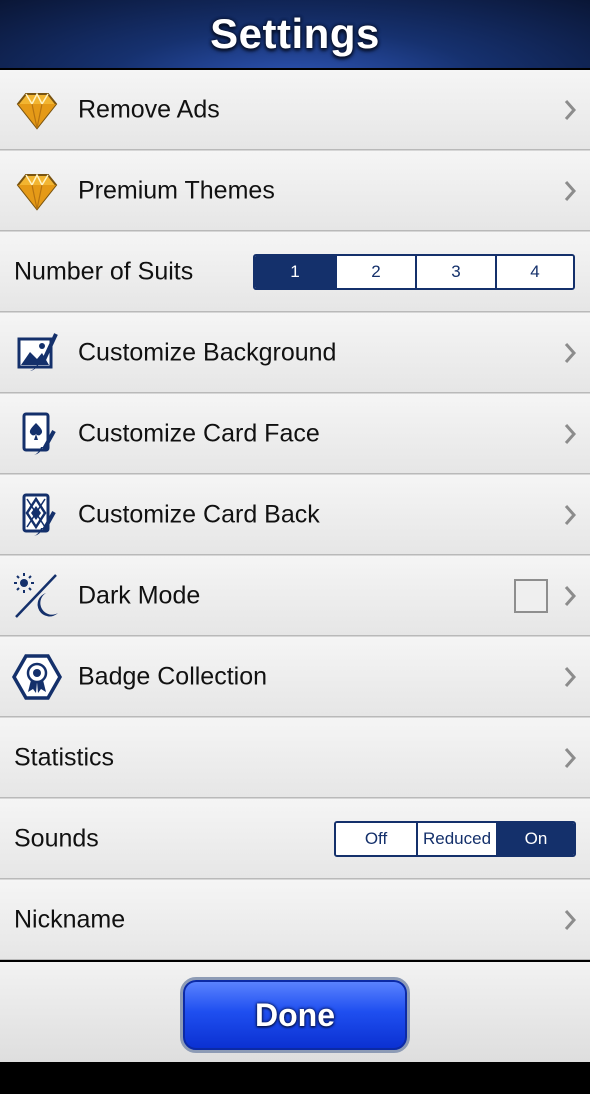 The height and width of the screenshot is (1094, 590). Describe the element at coordinates (37, 434) in the screenshot. I see `card-face-brush-icon` at that location.